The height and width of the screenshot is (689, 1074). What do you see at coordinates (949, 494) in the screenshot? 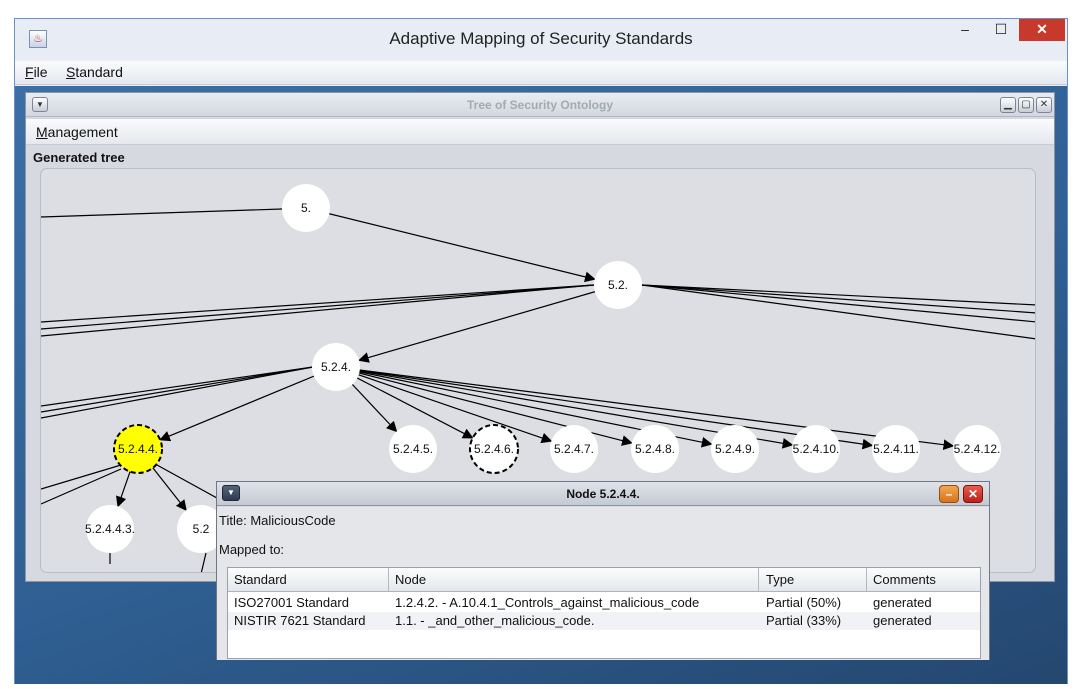
I see `dialog-minimize-icon: –` at bounding box center [949, 494].